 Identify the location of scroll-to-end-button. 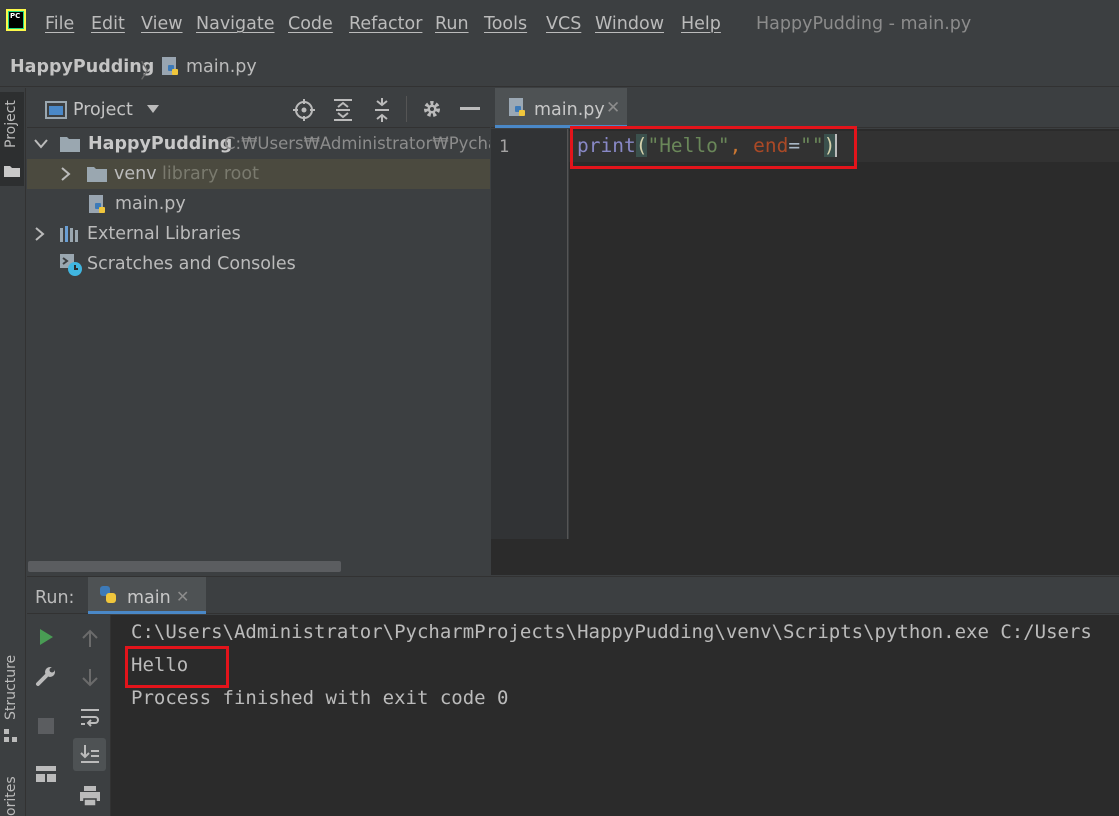
(89, 754).